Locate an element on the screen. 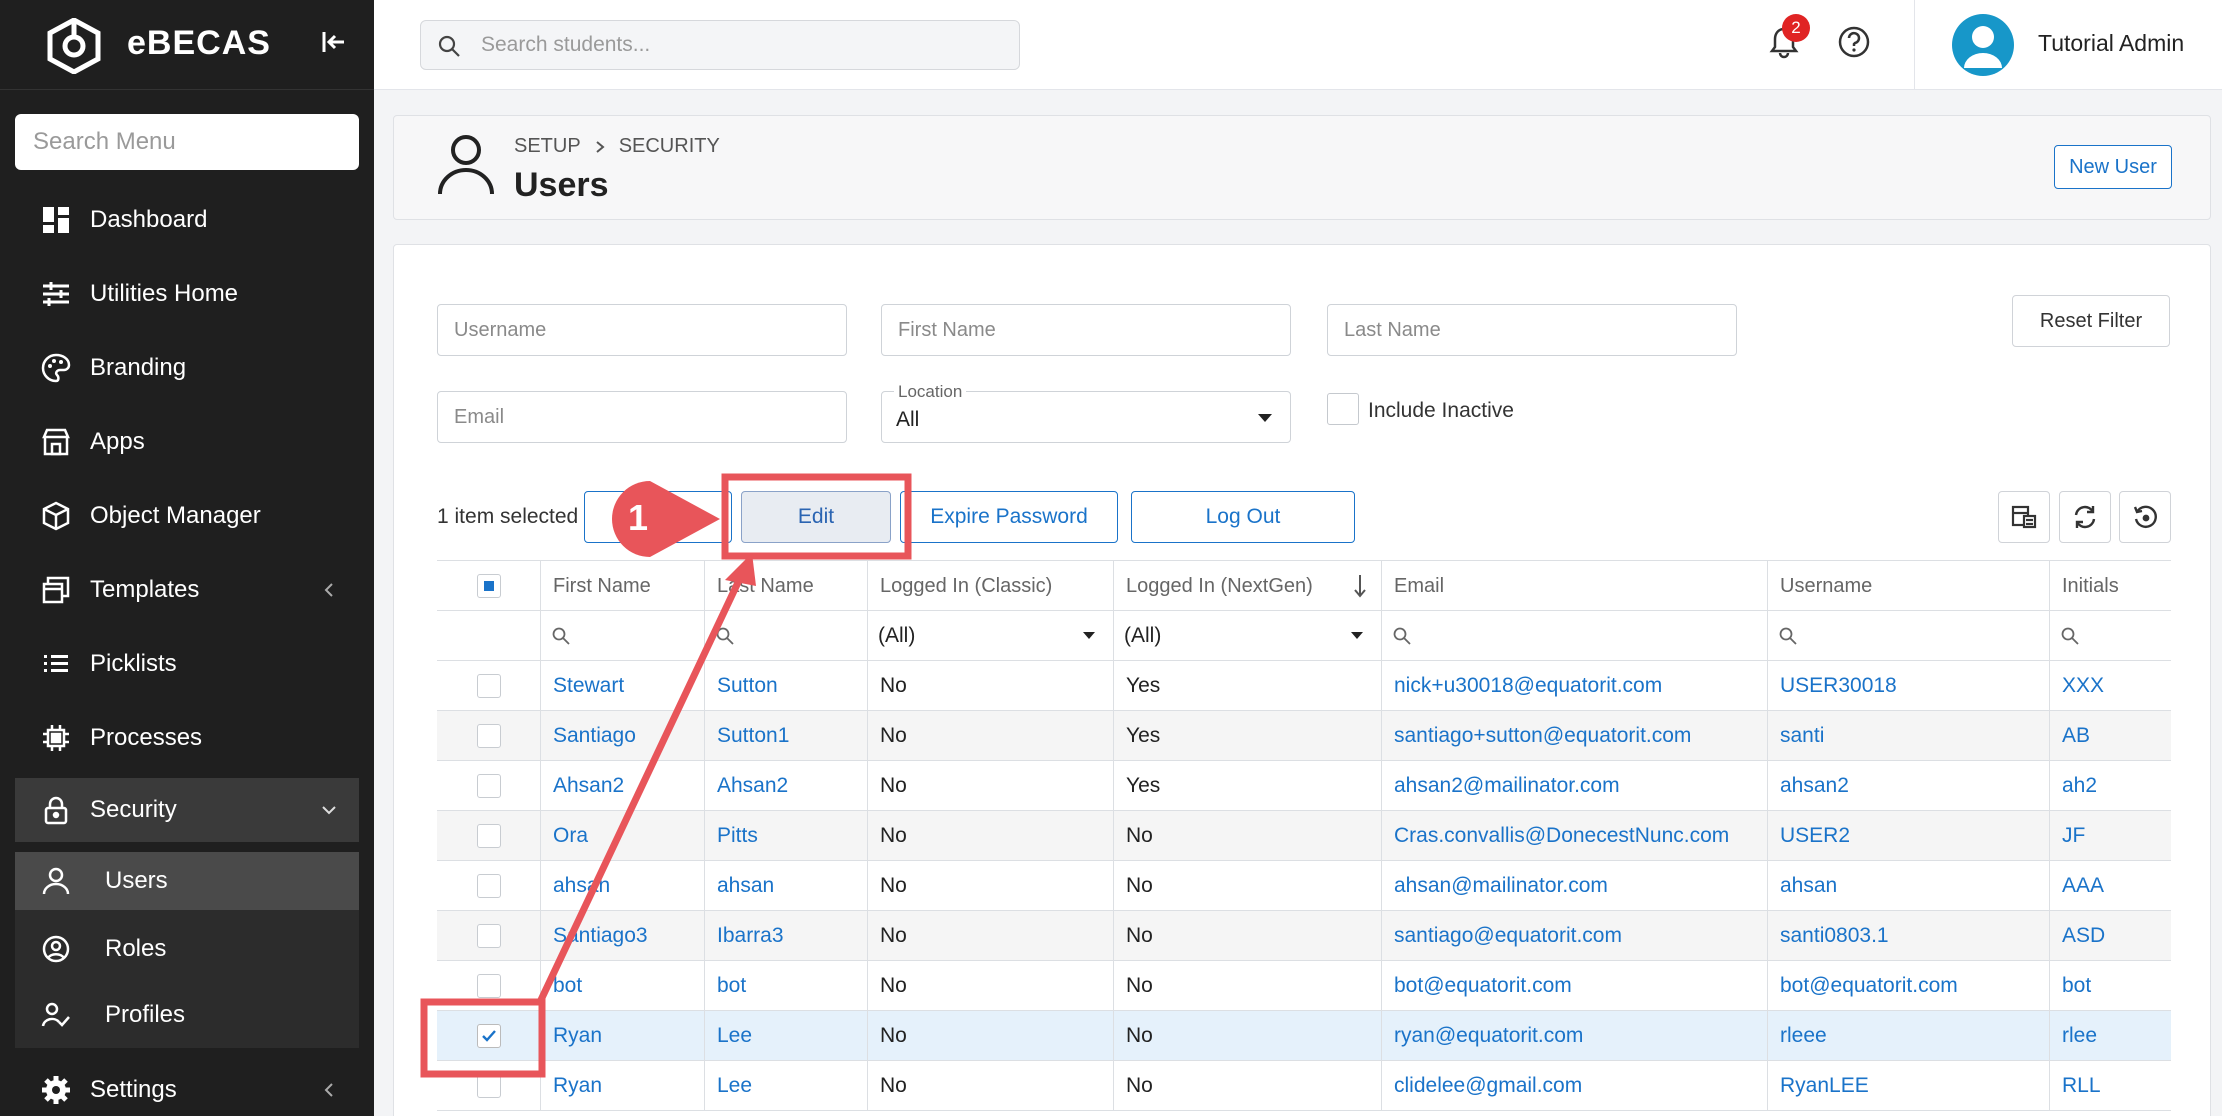 The width and height of the screenshot is (2222, 1116). sidebar-item-utilities-home: Utilities Home is located at coordinates (187, 294).